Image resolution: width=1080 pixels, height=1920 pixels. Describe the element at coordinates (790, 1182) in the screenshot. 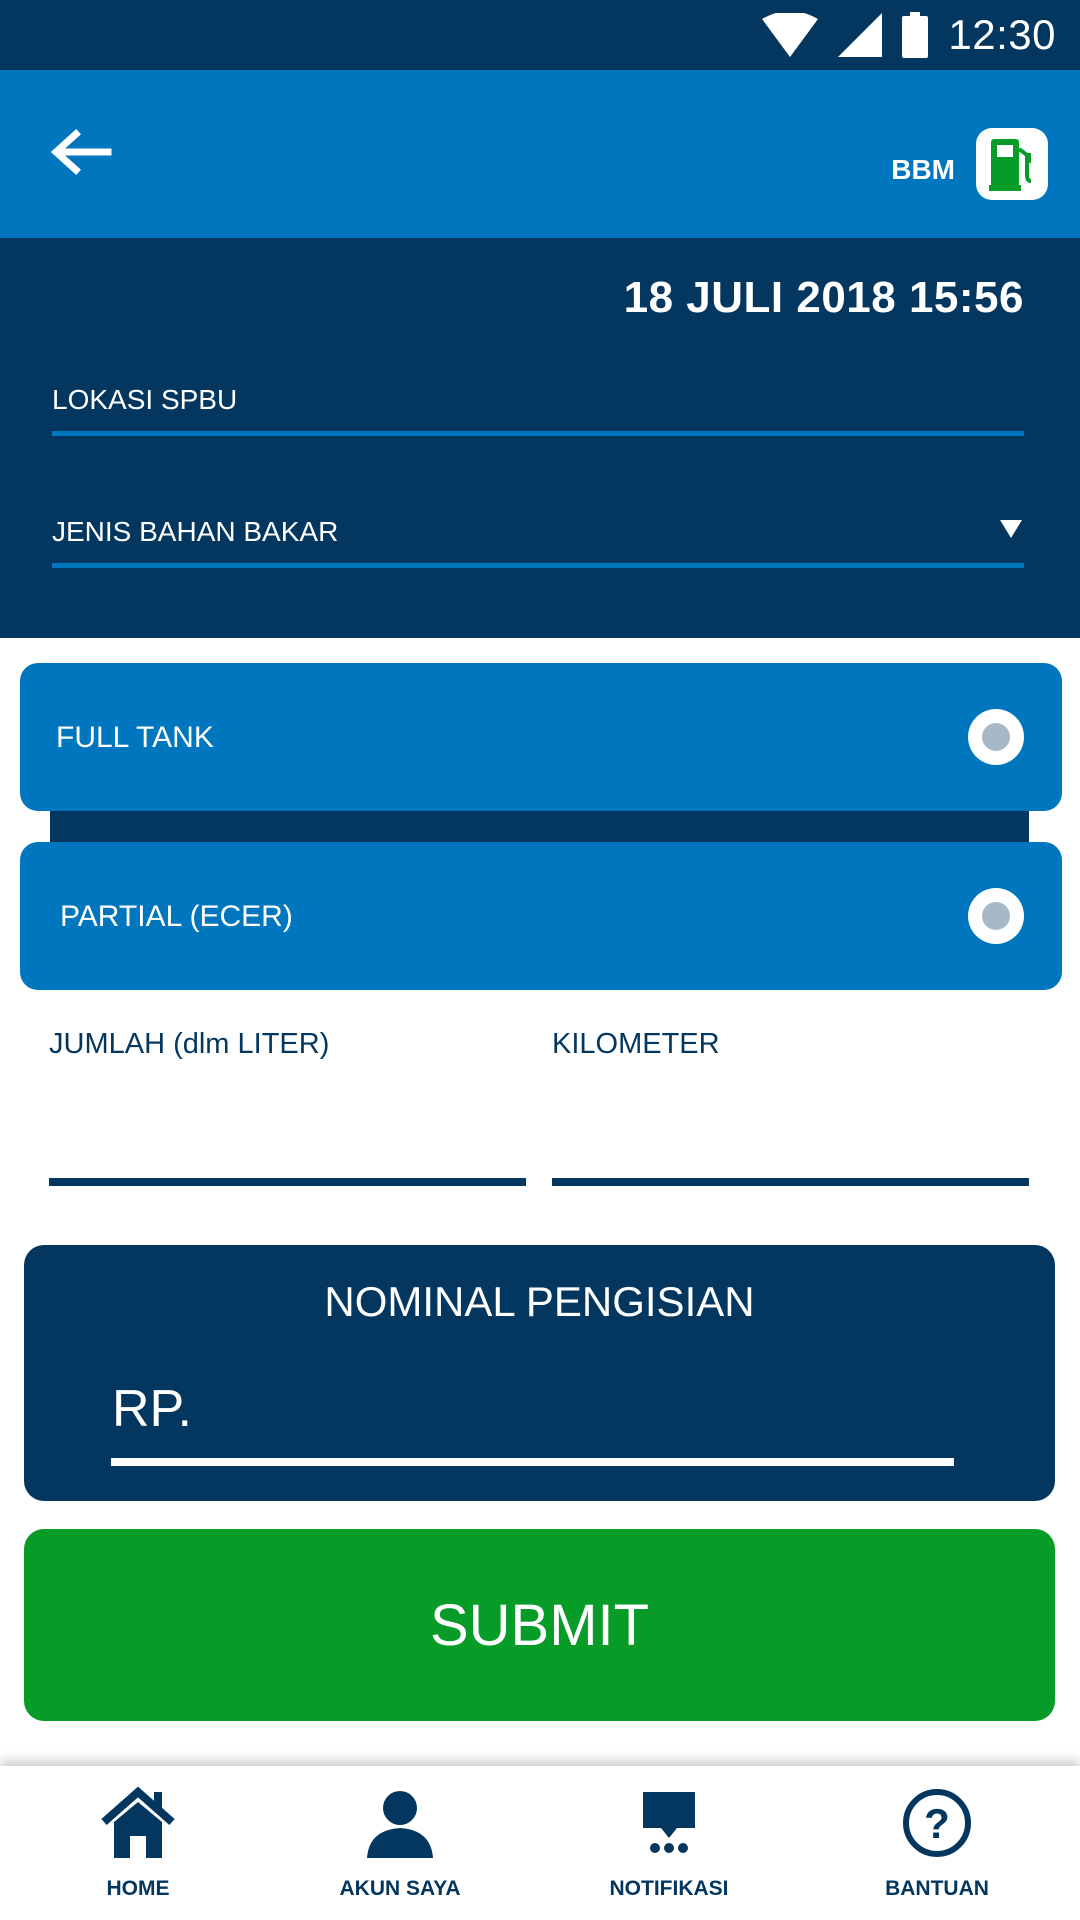

I see `kilometer-input-underline` at that location.